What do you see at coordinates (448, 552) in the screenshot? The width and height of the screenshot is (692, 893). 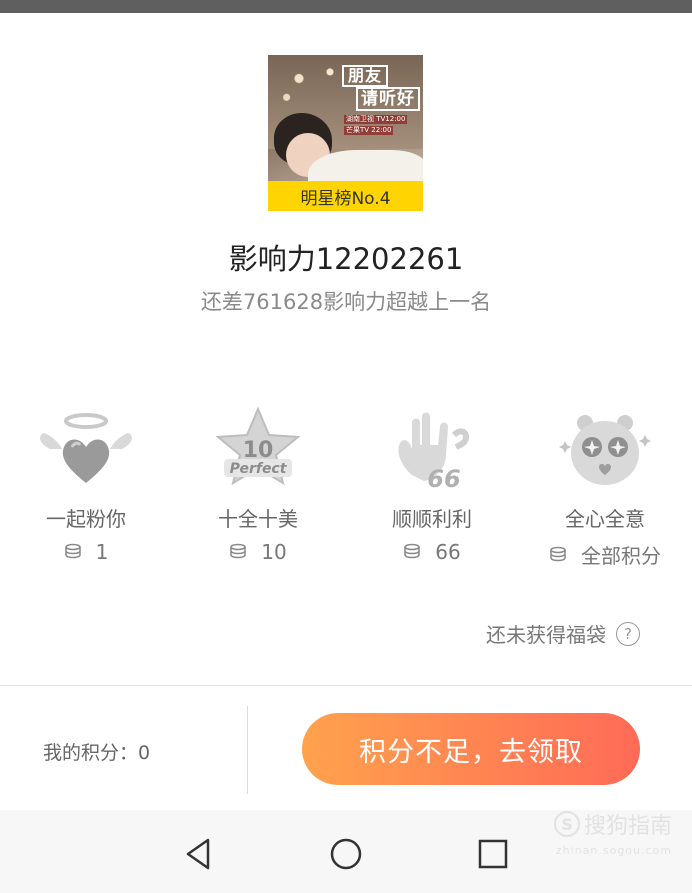 I see `gift-cost-value: 66` at bounding box center [448, 552].